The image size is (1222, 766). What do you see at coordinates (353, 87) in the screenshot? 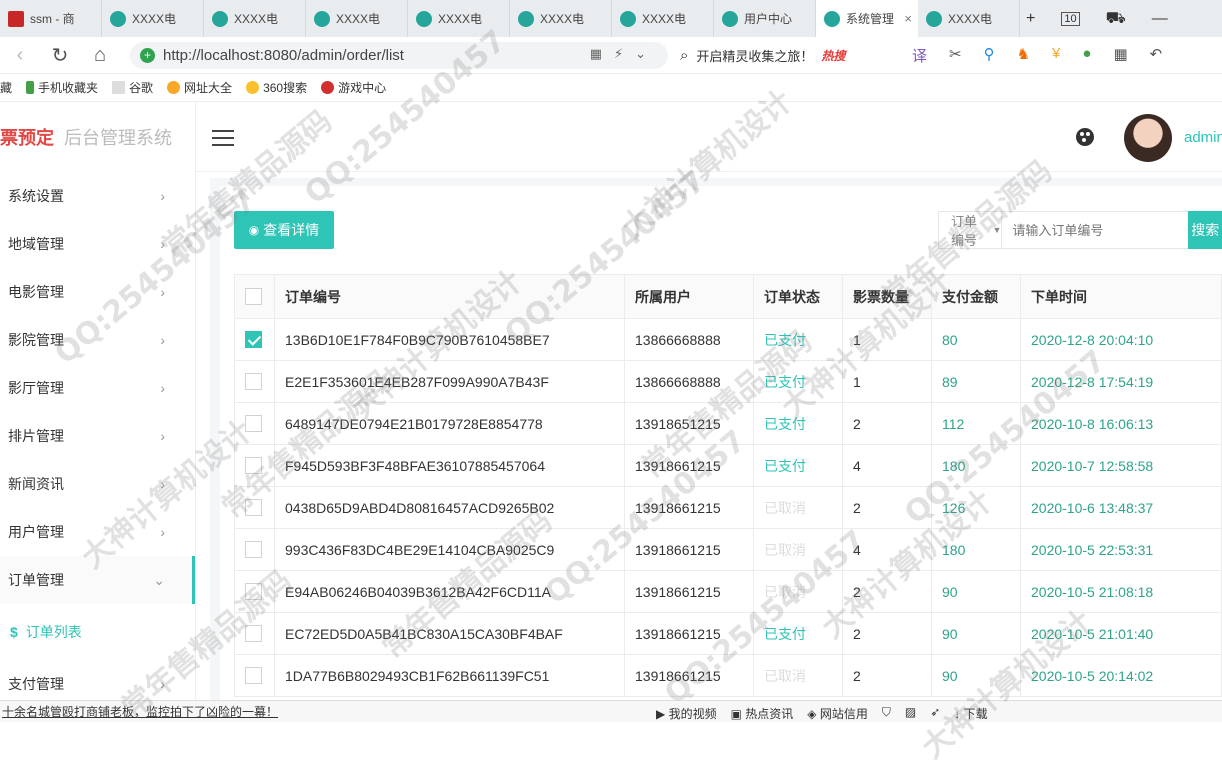
I see `bookmark-games: 游戏中心` at bounding box center [353, 87].